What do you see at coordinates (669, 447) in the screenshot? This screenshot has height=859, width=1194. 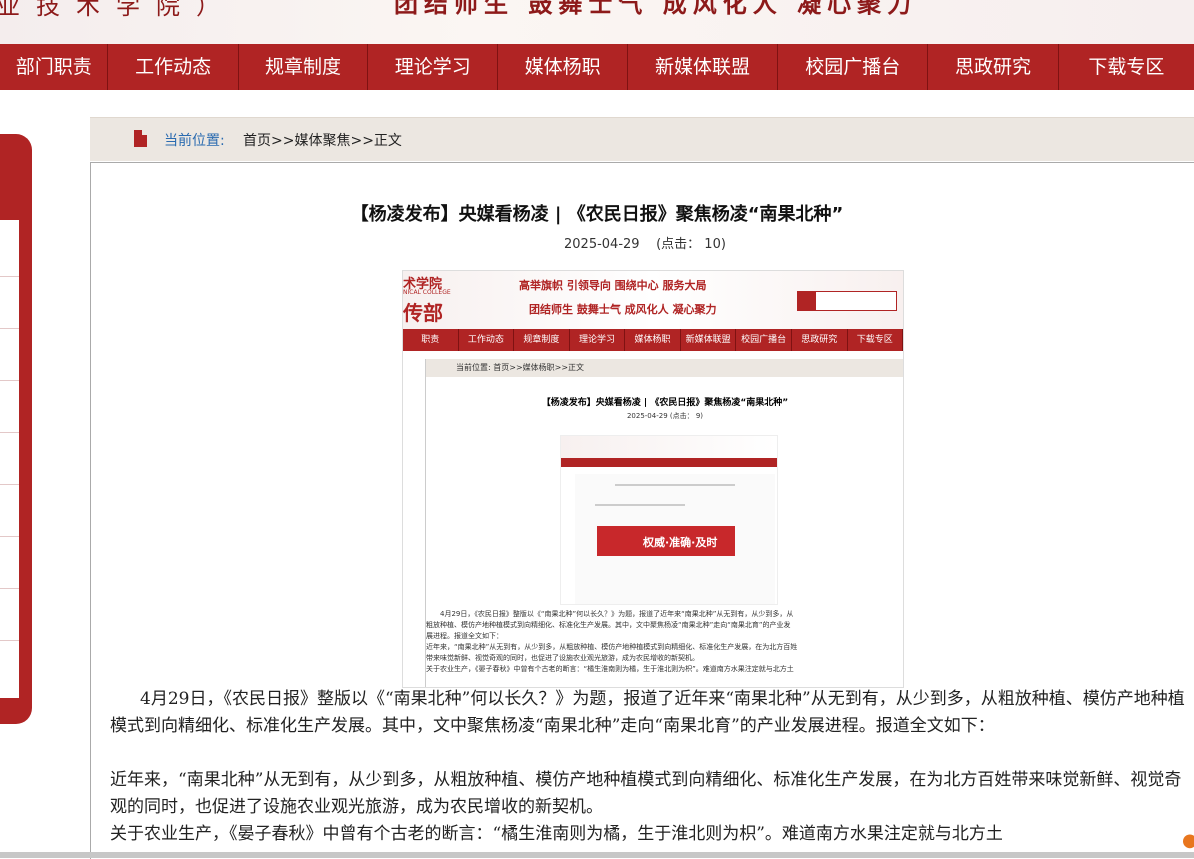 I see `nested-header` at bounding box center [669, 447].